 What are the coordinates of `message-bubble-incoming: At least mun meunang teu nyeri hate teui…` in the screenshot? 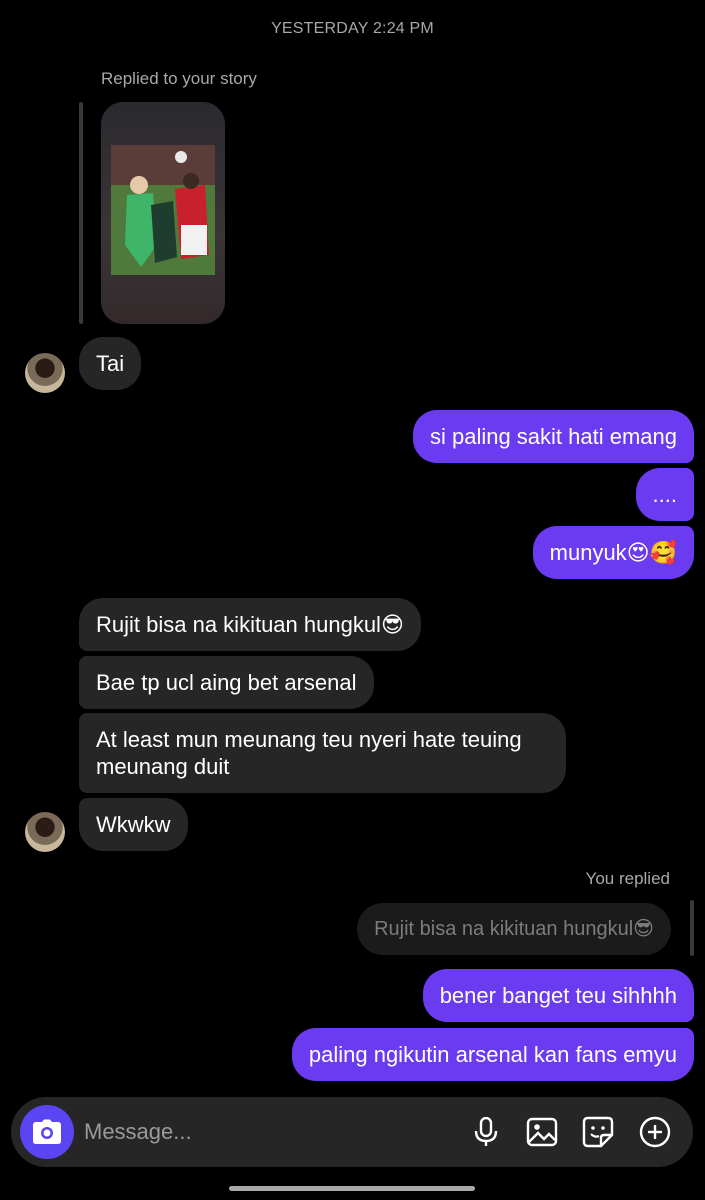 It's located at (322, 753).